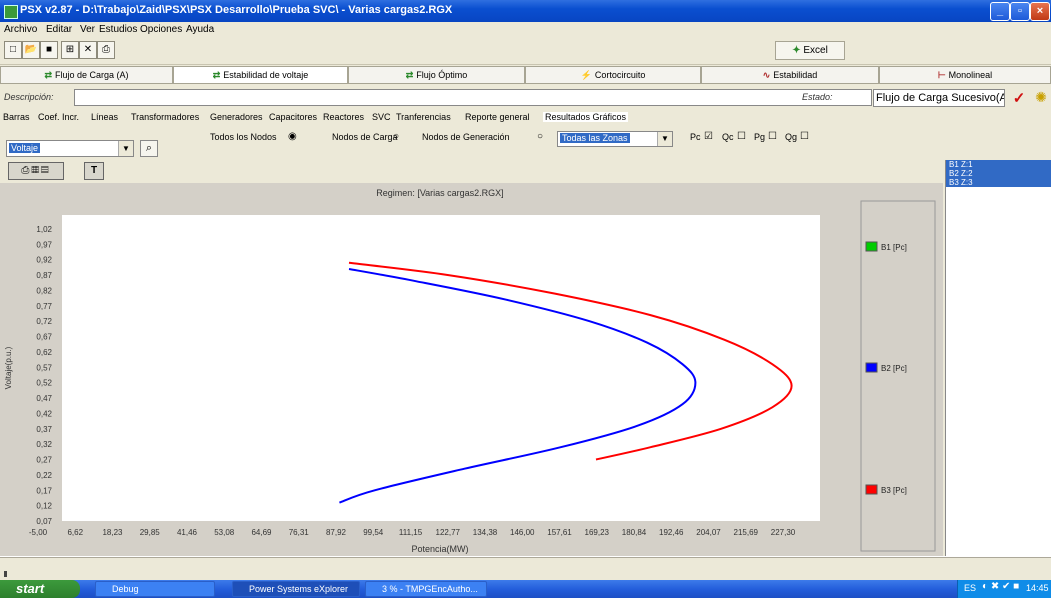  I want to click on list-item: B2 Z:2, so click(961, 173).